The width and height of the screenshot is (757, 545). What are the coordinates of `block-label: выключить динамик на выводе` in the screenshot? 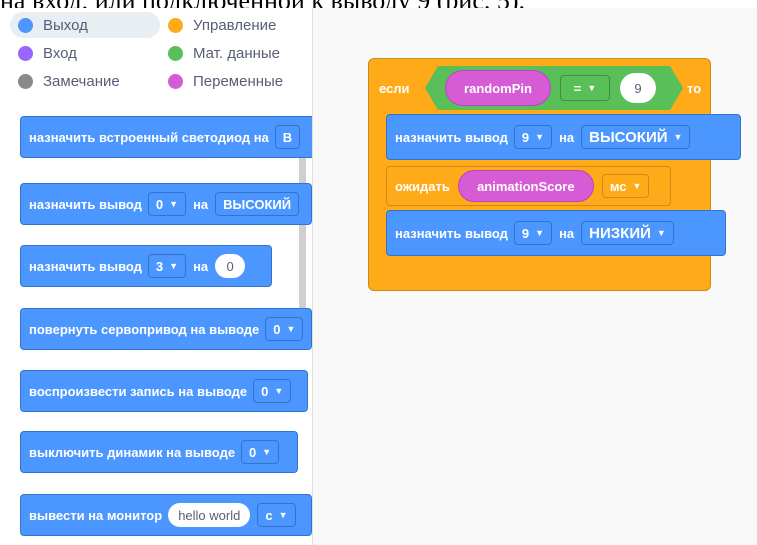 It's located at (132, 452).